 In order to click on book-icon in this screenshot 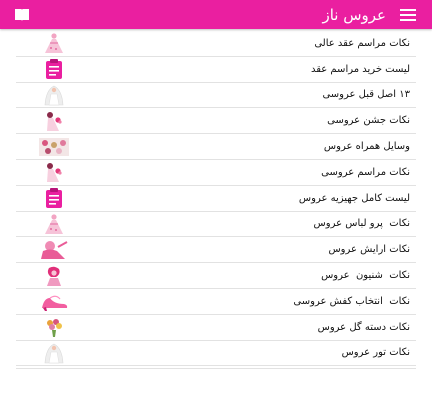, I will do `click(22, 15)`.